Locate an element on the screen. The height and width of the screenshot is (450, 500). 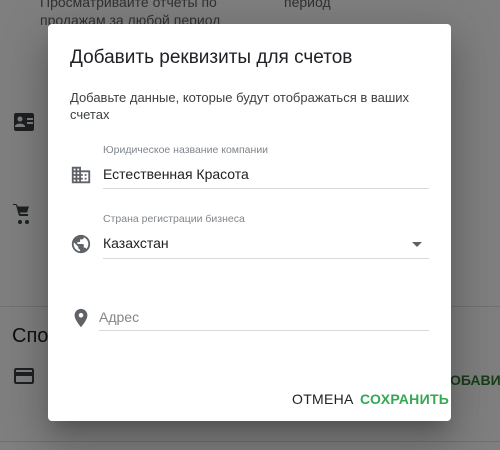
cancel-button: ОТМЕНА is located at coordinates (323, 399).